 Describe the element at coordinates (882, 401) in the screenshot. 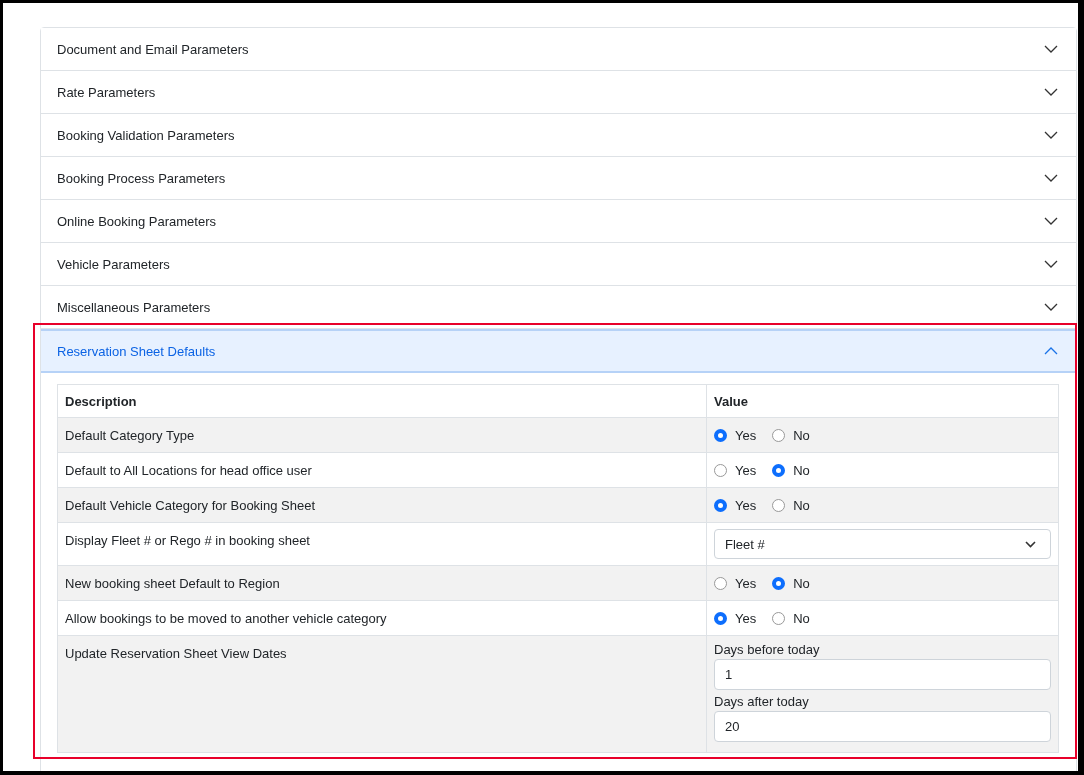

I see `column-header: Value` at that location.